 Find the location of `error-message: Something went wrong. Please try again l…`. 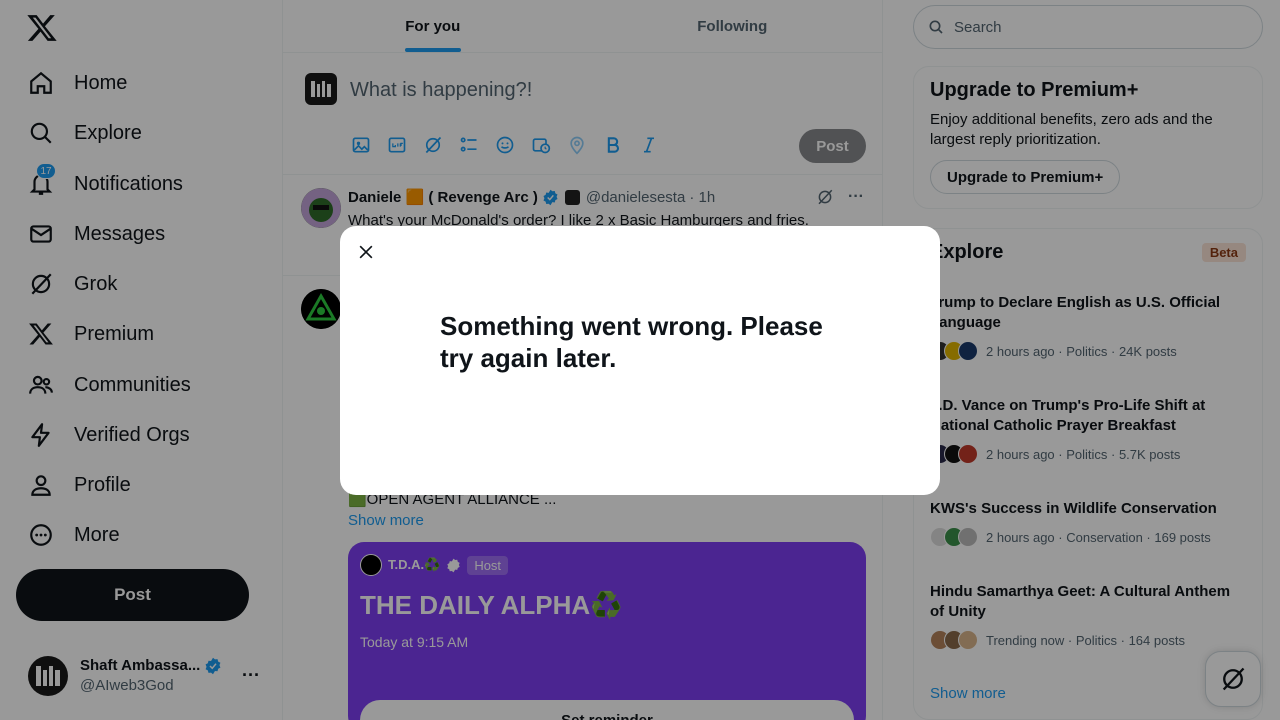

error-message: Something went wrong. Please try again l… is located at coordinates (631, 342).